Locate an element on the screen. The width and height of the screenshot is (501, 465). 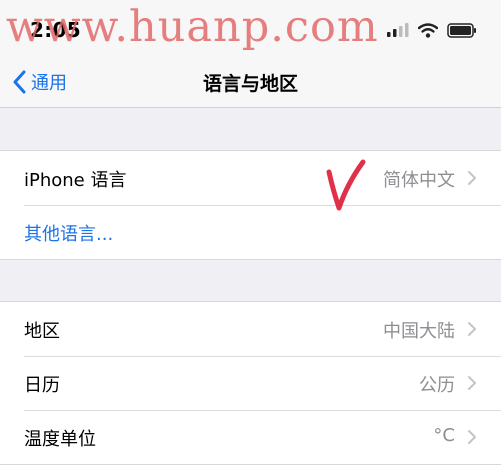
wifi-icon is located at coordinates (428, 30).